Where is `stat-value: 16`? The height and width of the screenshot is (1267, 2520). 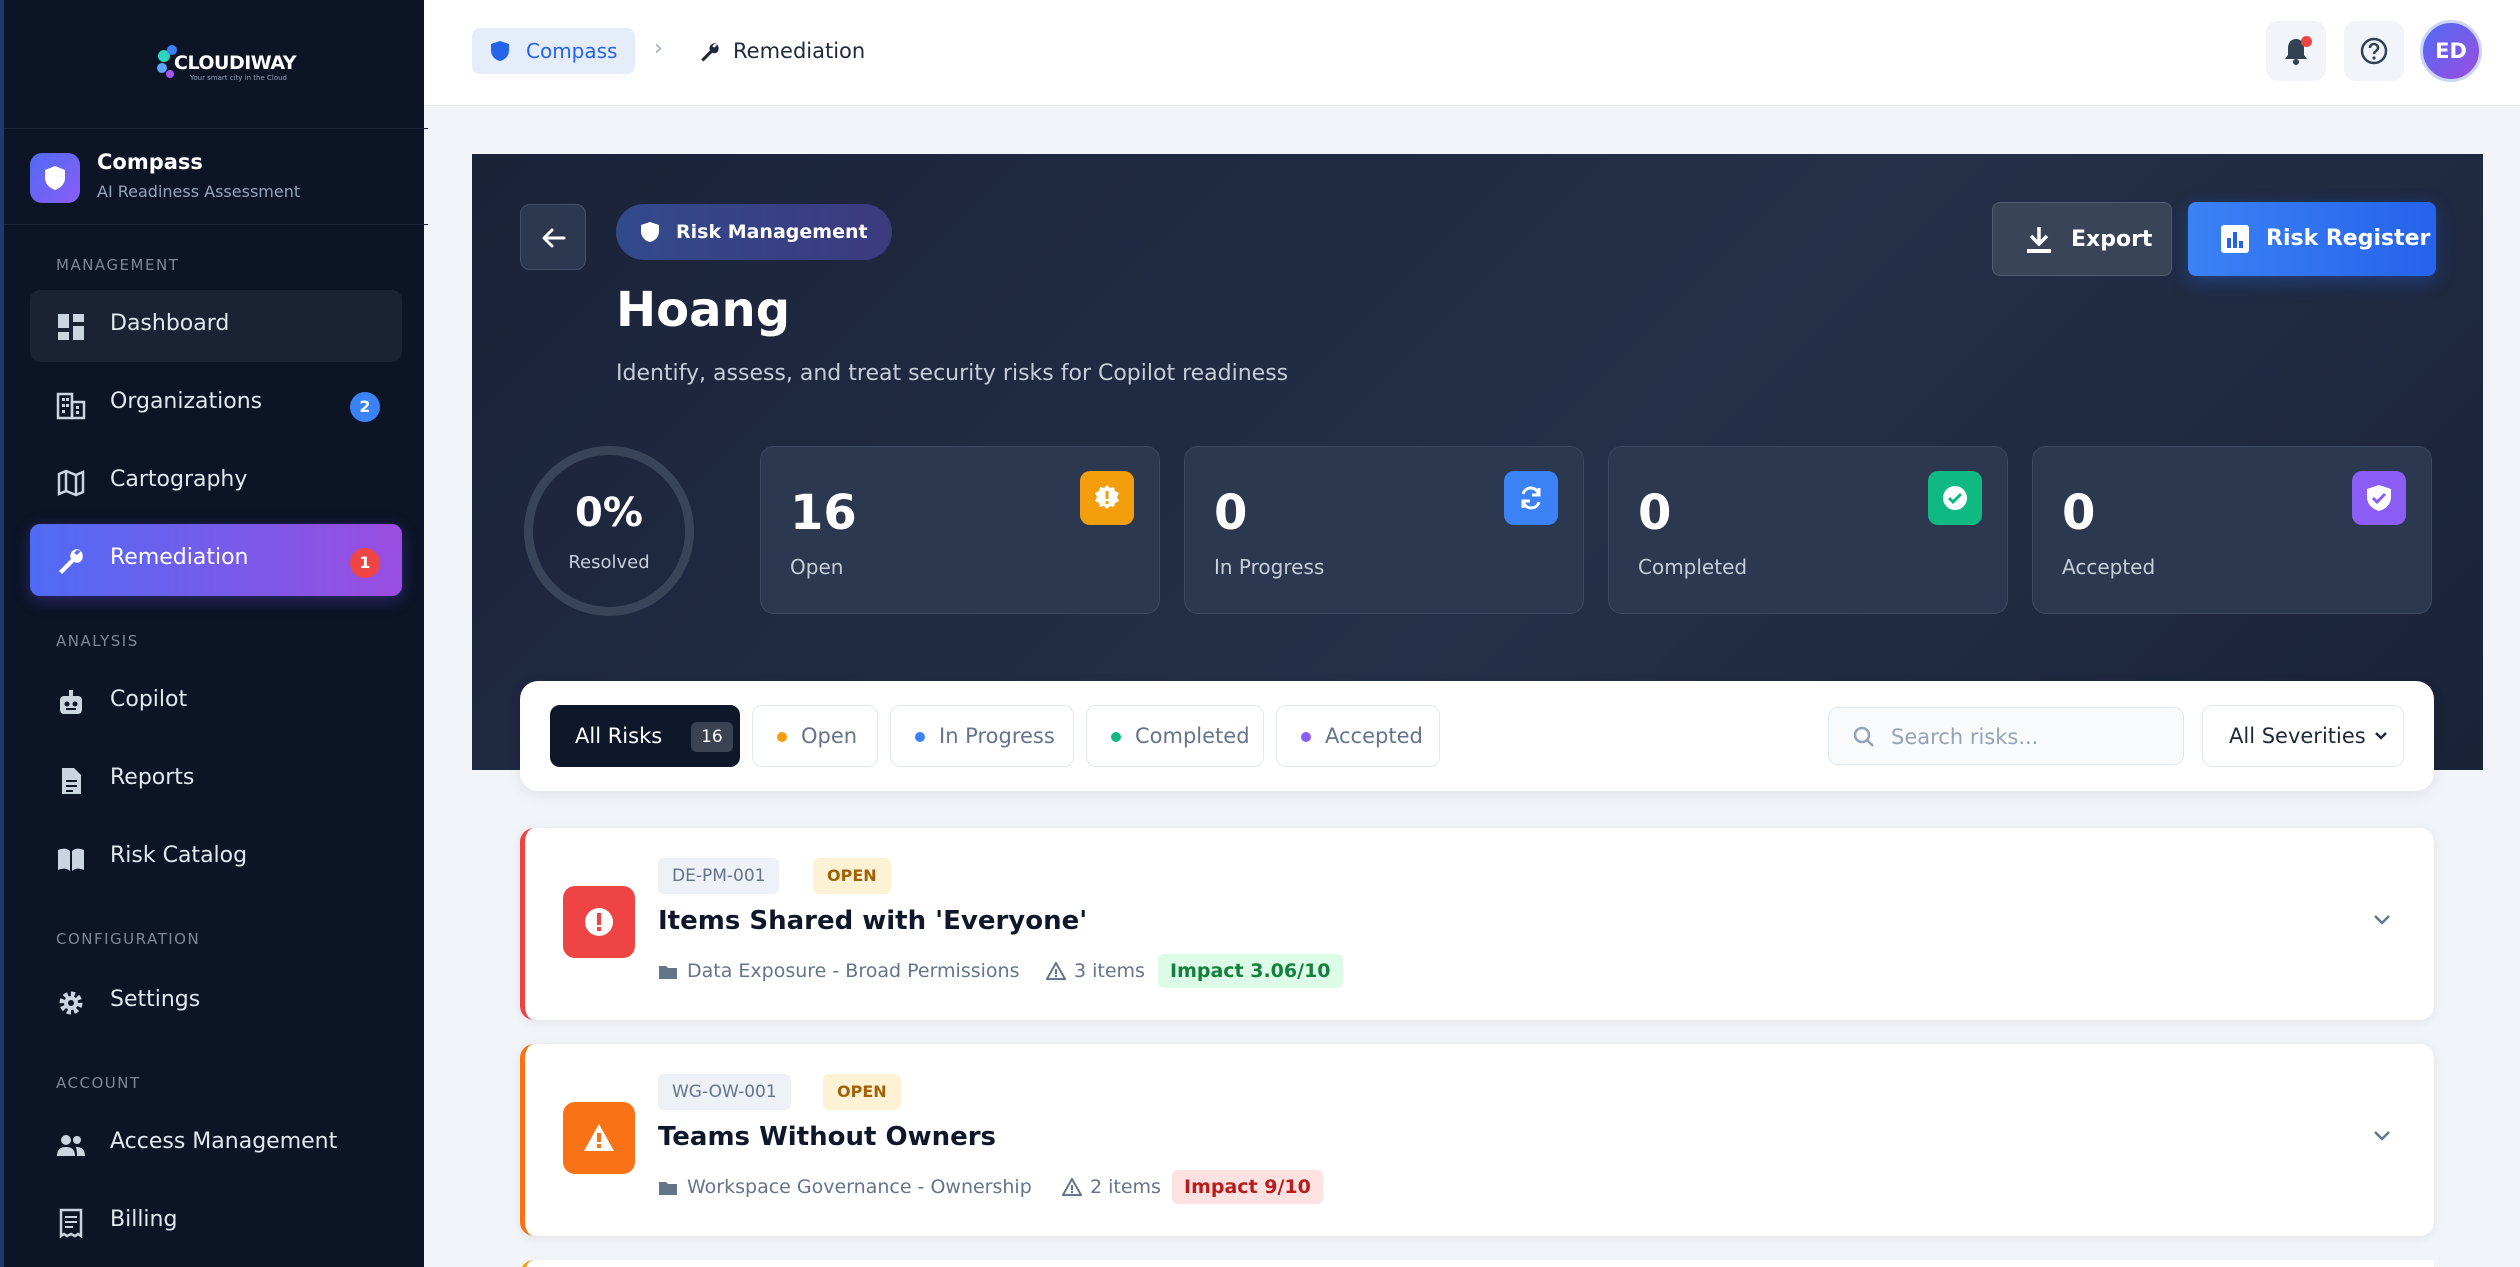 stat-value: 16 is located at coordinates (823, 513).